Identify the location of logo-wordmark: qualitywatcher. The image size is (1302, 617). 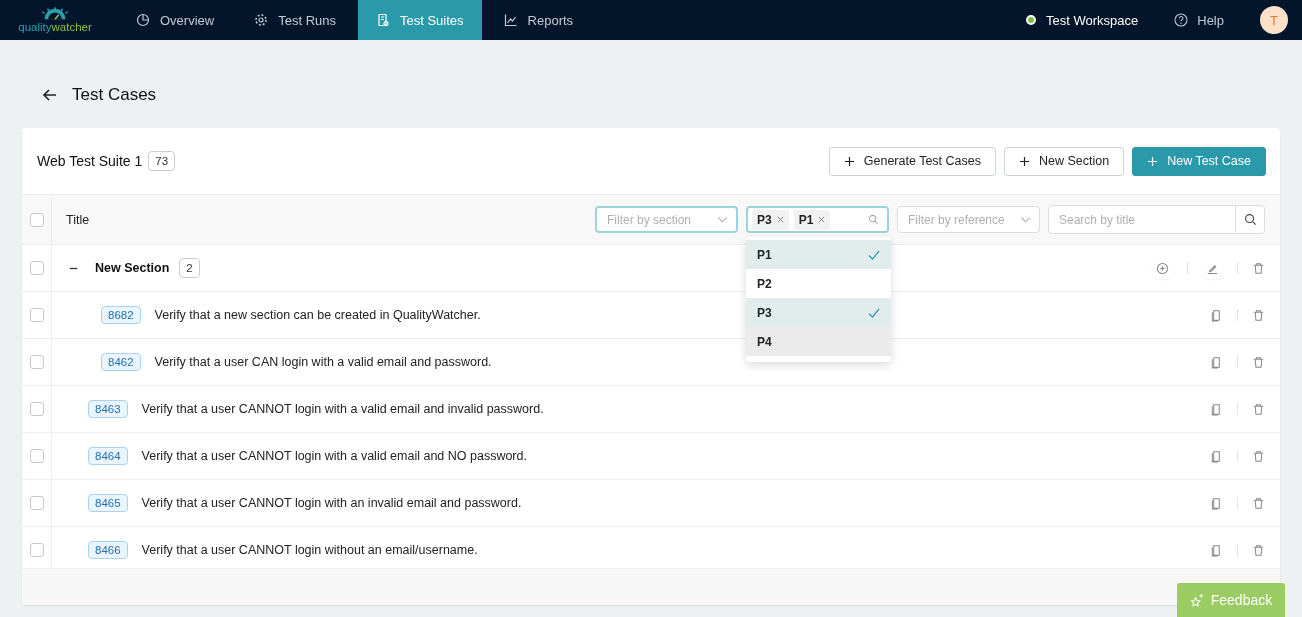
(55, 27).